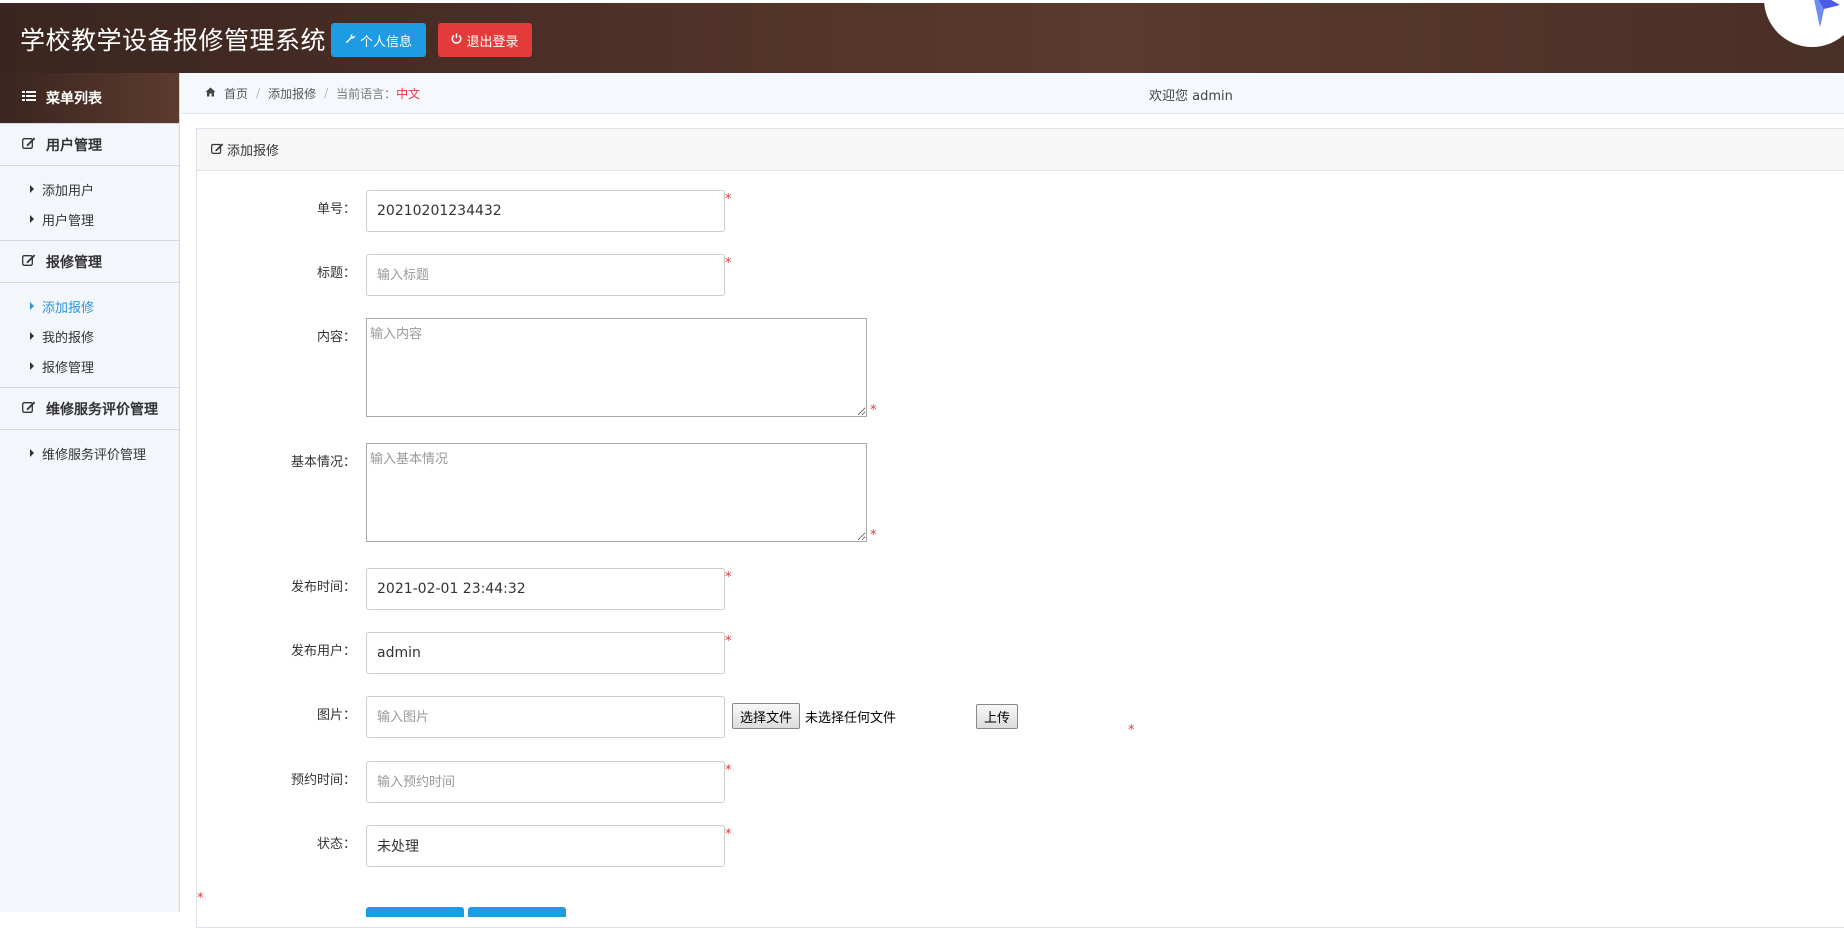 Image resolution: width=1844 pixels, height=928 pixels. I want to click on sidebar-sublist-repairs: 添加报修 我的报修 报修管理, so click(89, 335).